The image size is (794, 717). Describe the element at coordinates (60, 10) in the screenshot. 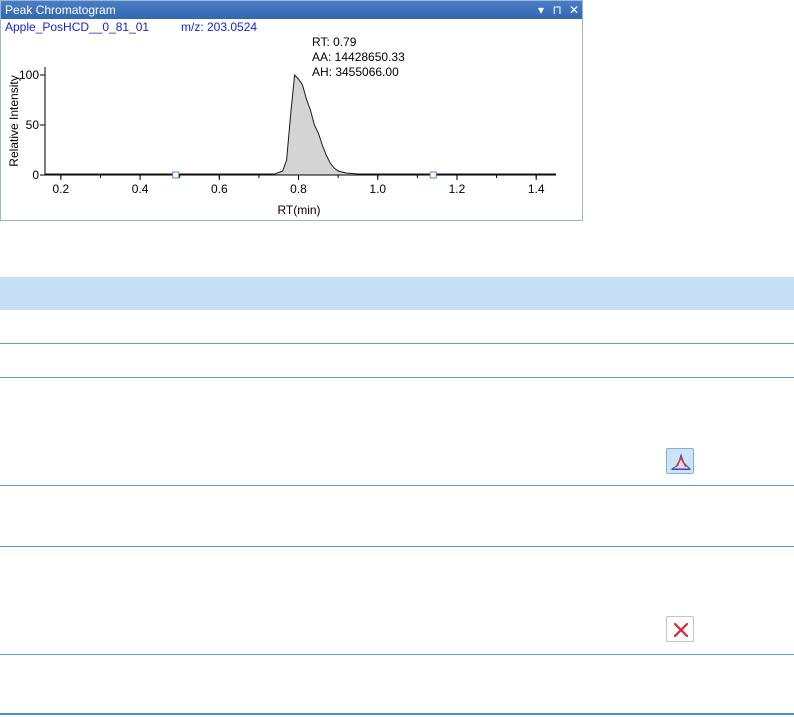

I see `panel-title: Peak Chromatogram` at that location.